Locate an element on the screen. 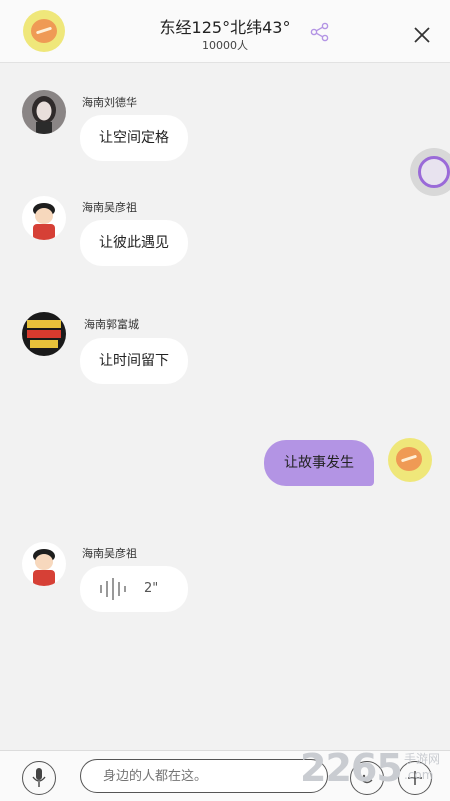 This screenshot has width=450, height=801. member-count: 10000人 is located at coordinates (225, 45).